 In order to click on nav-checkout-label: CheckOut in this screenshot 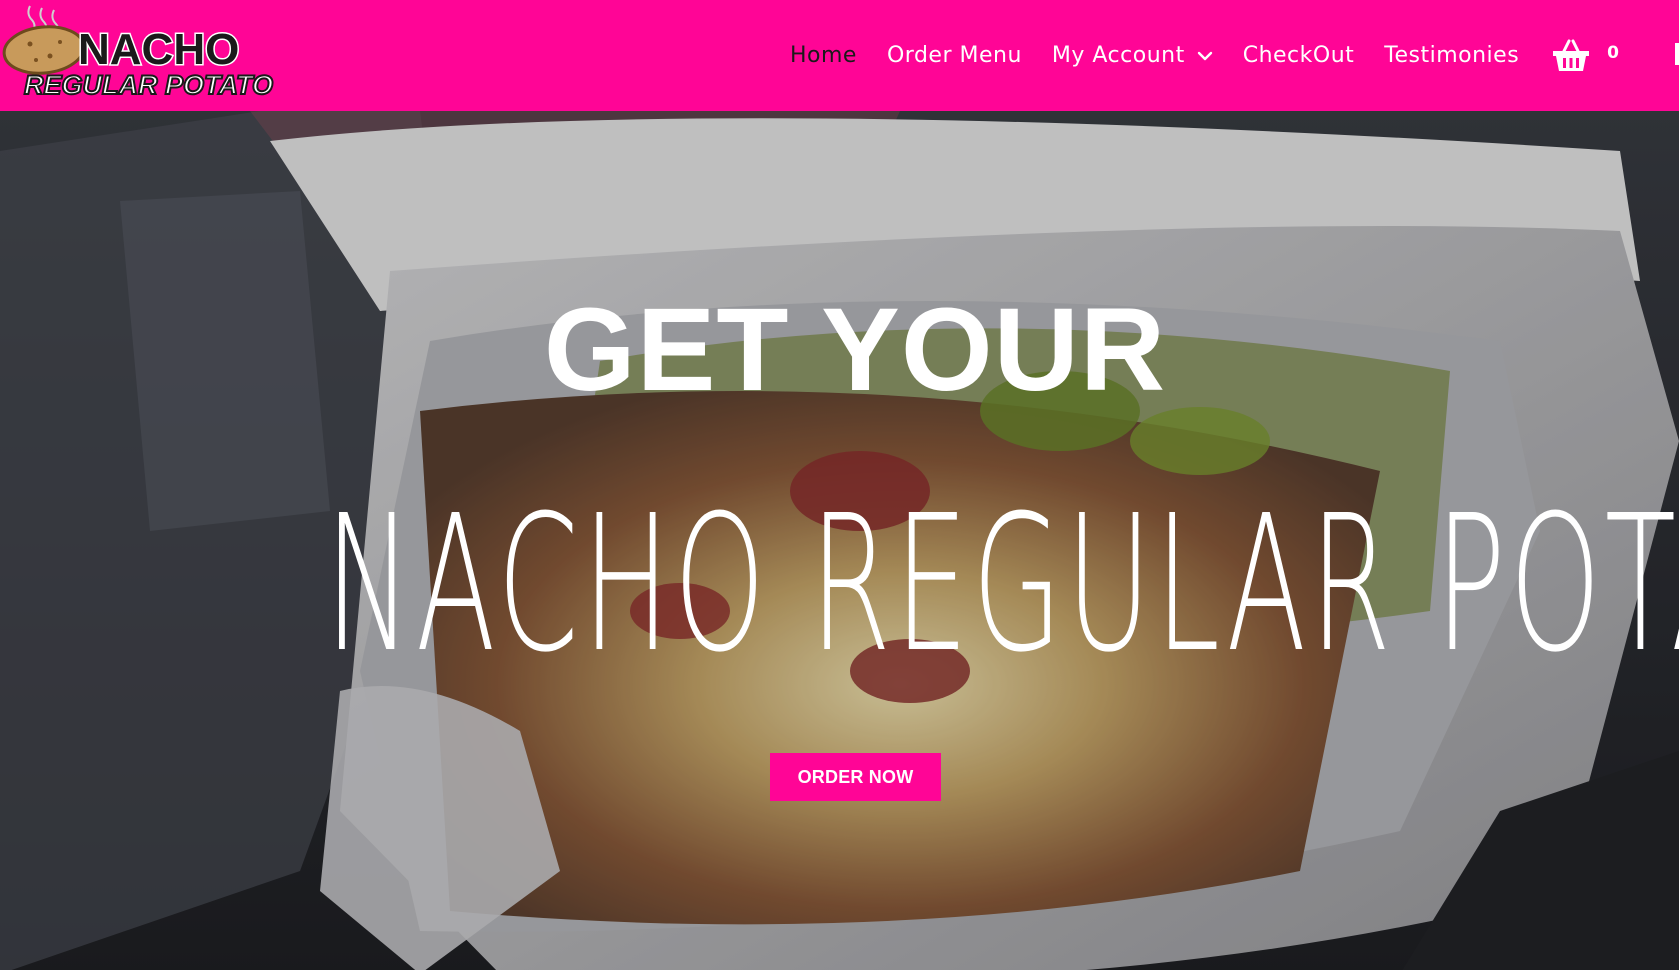, I will do `click(1298, 55)`.